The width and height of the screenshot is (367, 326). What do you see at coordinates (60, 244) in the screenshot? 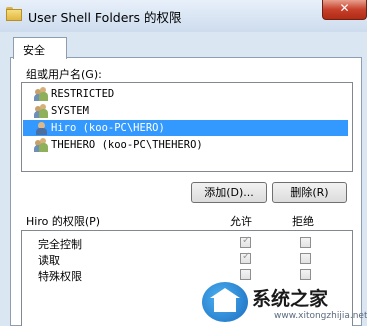
I see `permission-name: 完全控制` at bounding box center [60, 244].